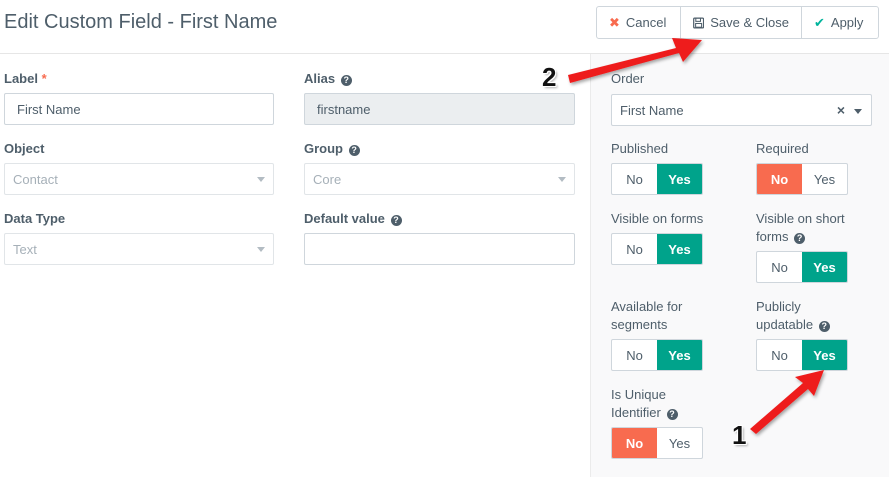 Image resolution: width=889 pixels, height=477 pixels. What do you see at coordinates (646, 316) in the screenshot?
I see `available-for-segments-label: Available for segments` at bounding box center [646, 316].